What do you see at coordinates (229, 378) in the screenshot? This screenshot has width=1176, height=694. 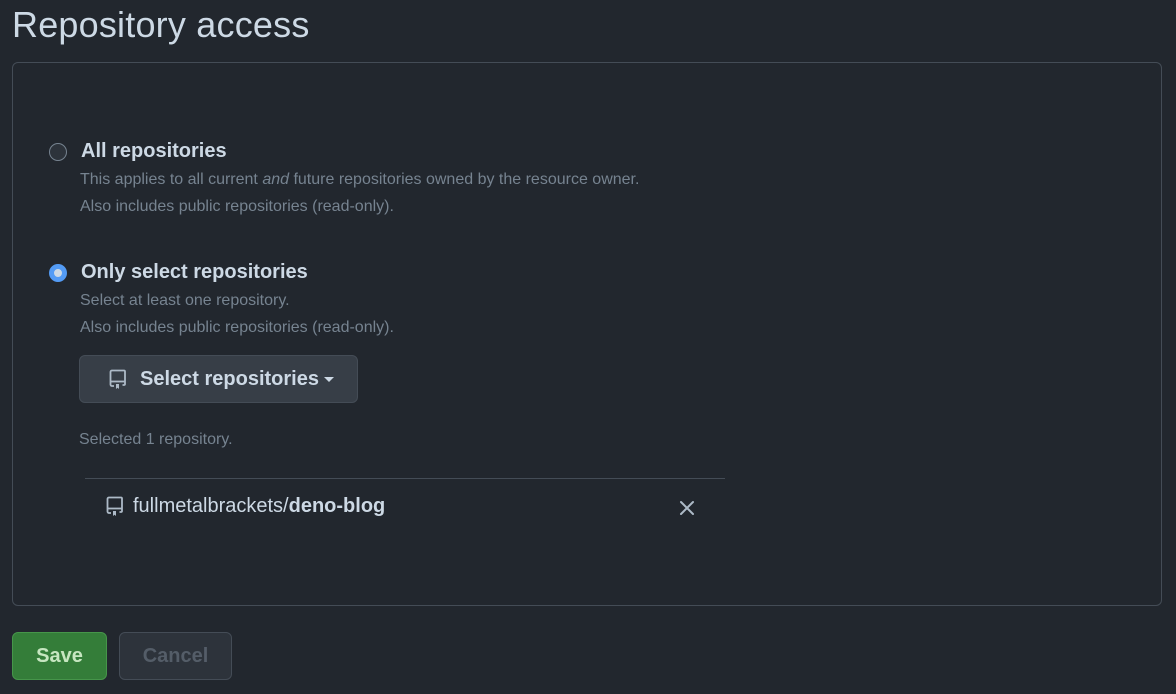 I see `select-repositories-button-label: Select repositories` at bounding box center [229, 378].